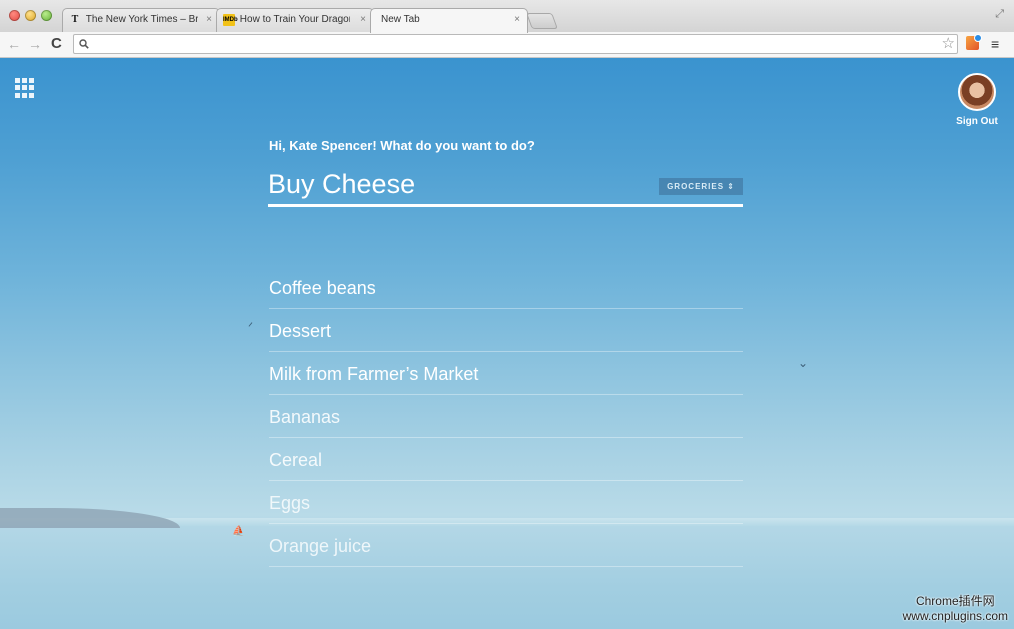 Image resolution: width=1014 pixels, height=629 pixels. I want to click on list-item: Cereal, so click(506, 460).